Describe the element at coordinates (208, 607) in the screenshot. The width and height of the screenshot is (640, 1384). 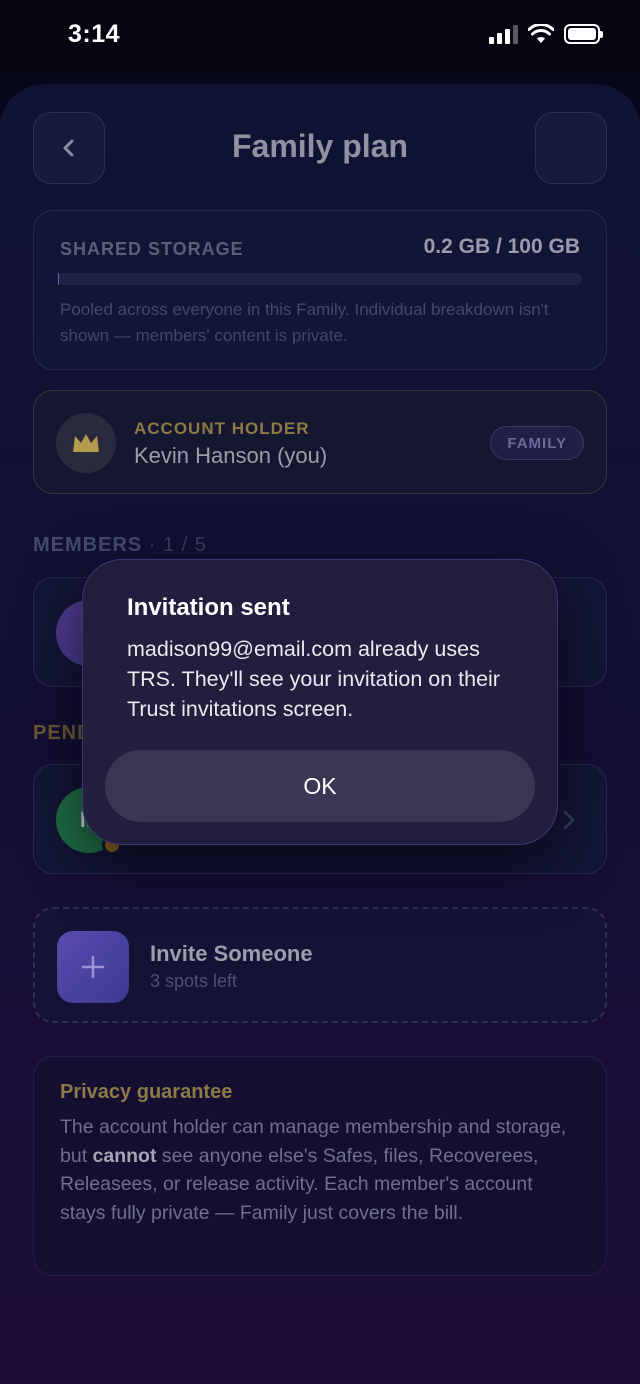
I see `dialog-title: Invitation sent` at that location.